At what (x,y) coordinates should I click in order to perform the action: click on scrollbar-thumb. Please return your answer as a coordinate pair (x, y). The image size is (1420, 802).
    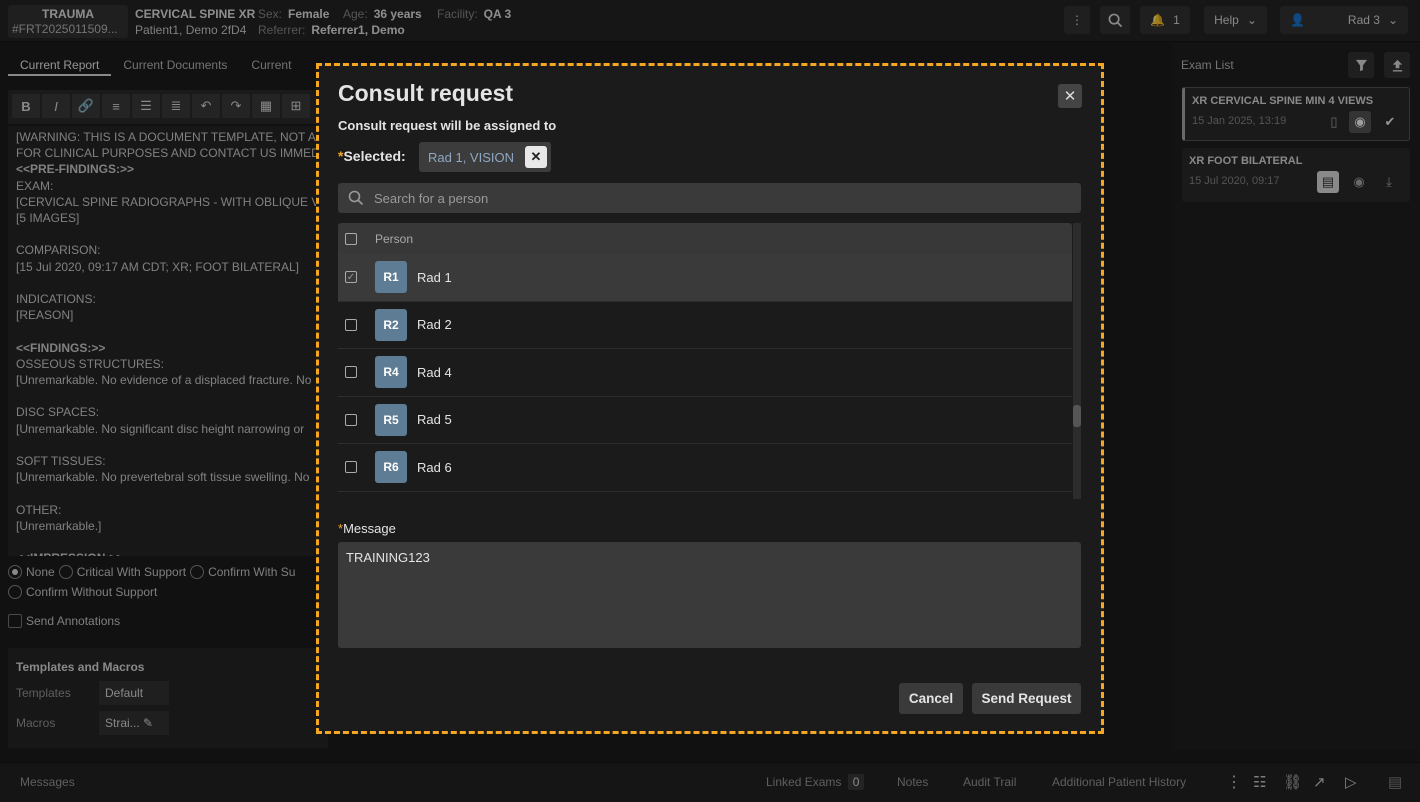
    Looking at the image, I should click on (1077, 416).